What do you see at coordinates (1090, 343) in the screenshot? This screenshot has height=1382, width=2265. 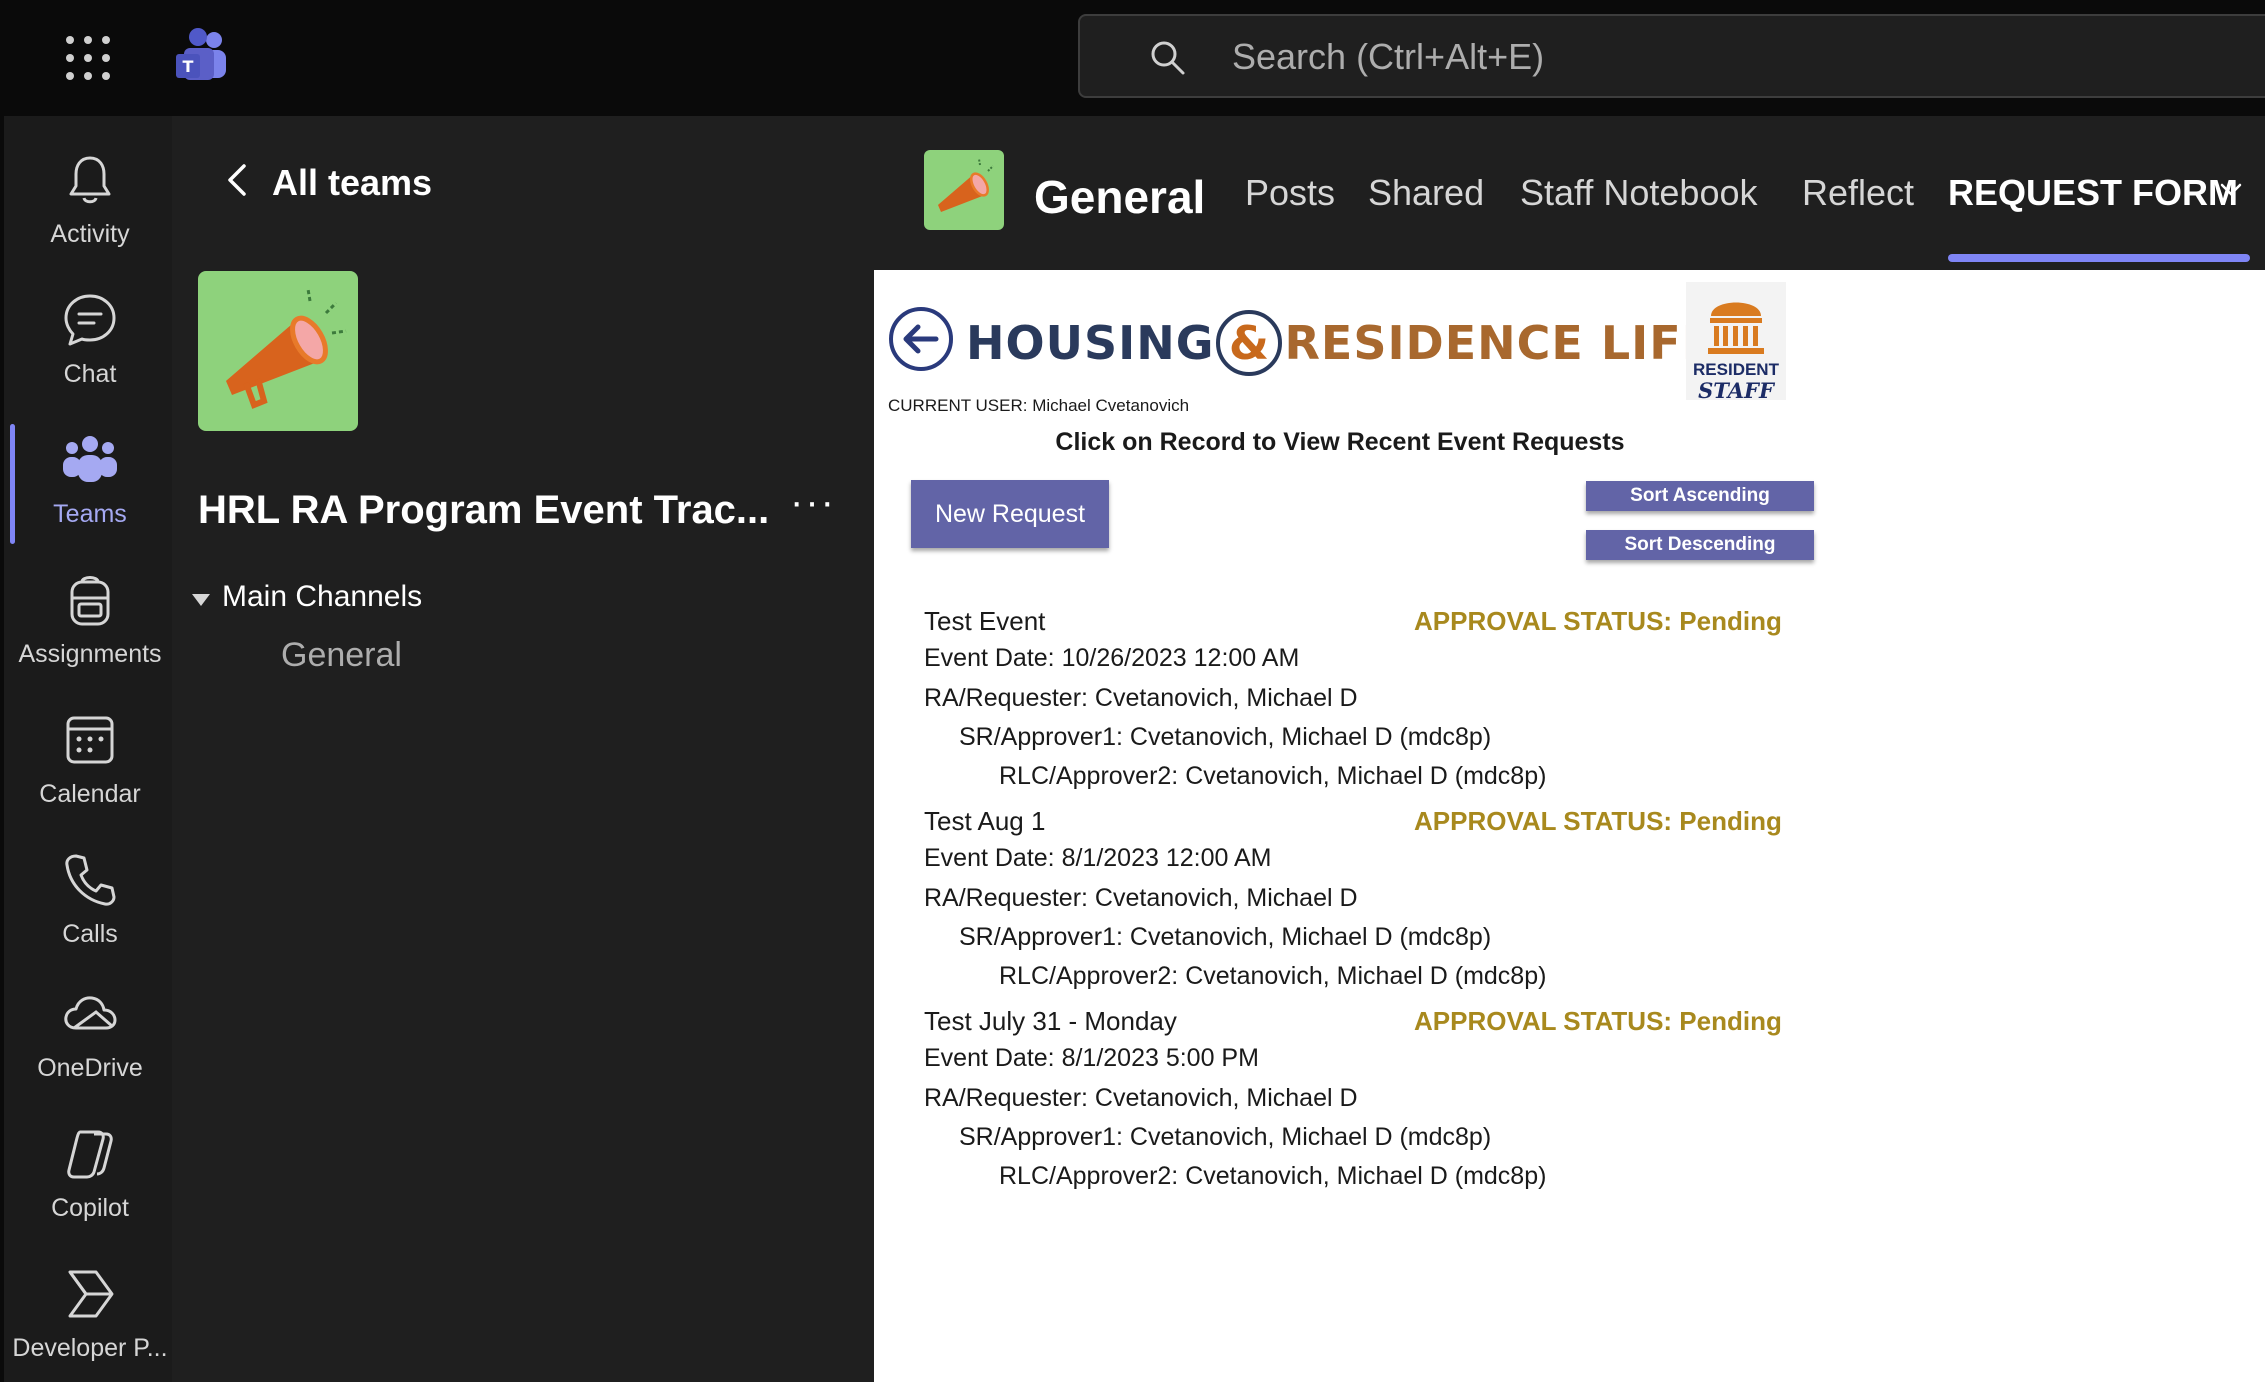 I see `banner-housing-text: HOUSING` at bounding box center [1090, 343].